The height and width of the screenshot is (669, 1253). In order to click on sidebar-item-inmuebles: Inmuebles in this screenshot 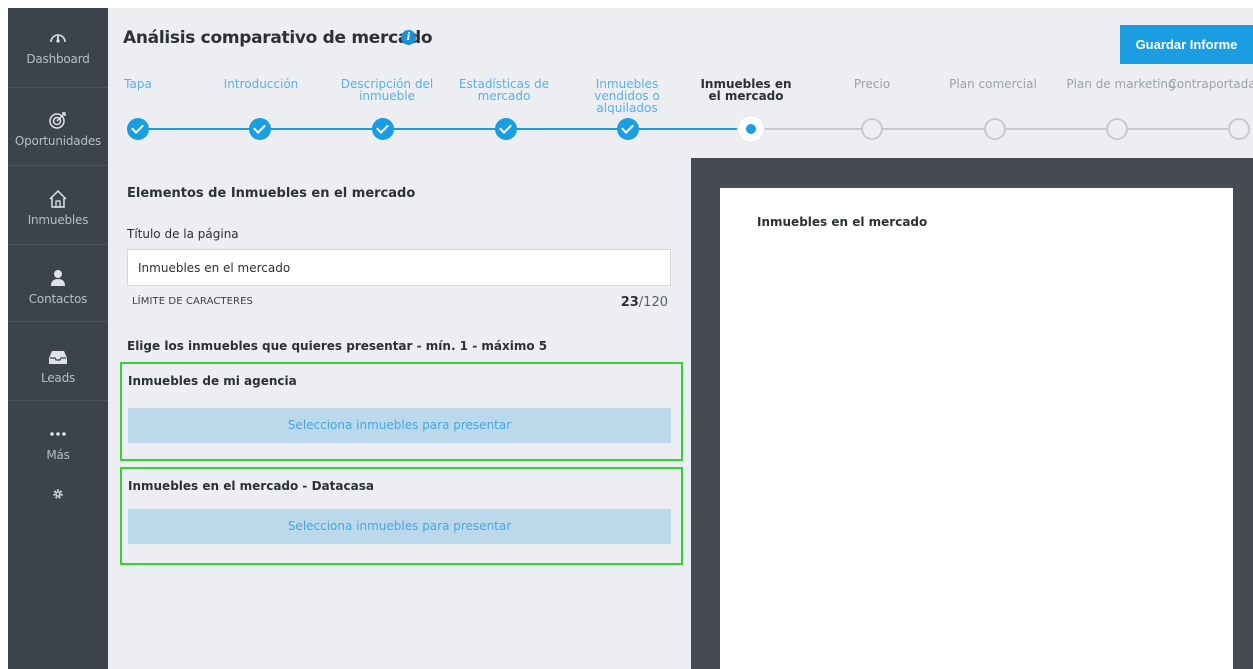, I will do `click(58, 208)`.